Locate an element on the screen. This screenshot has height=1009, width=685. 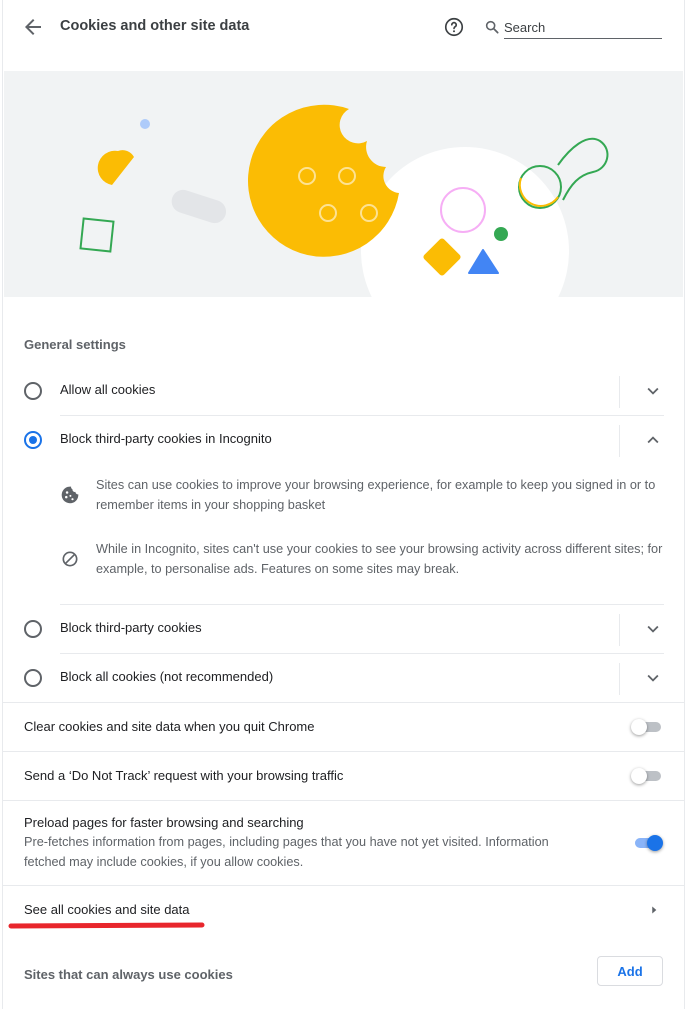
do-not-track-toggle is located at coordinates (647, 776).